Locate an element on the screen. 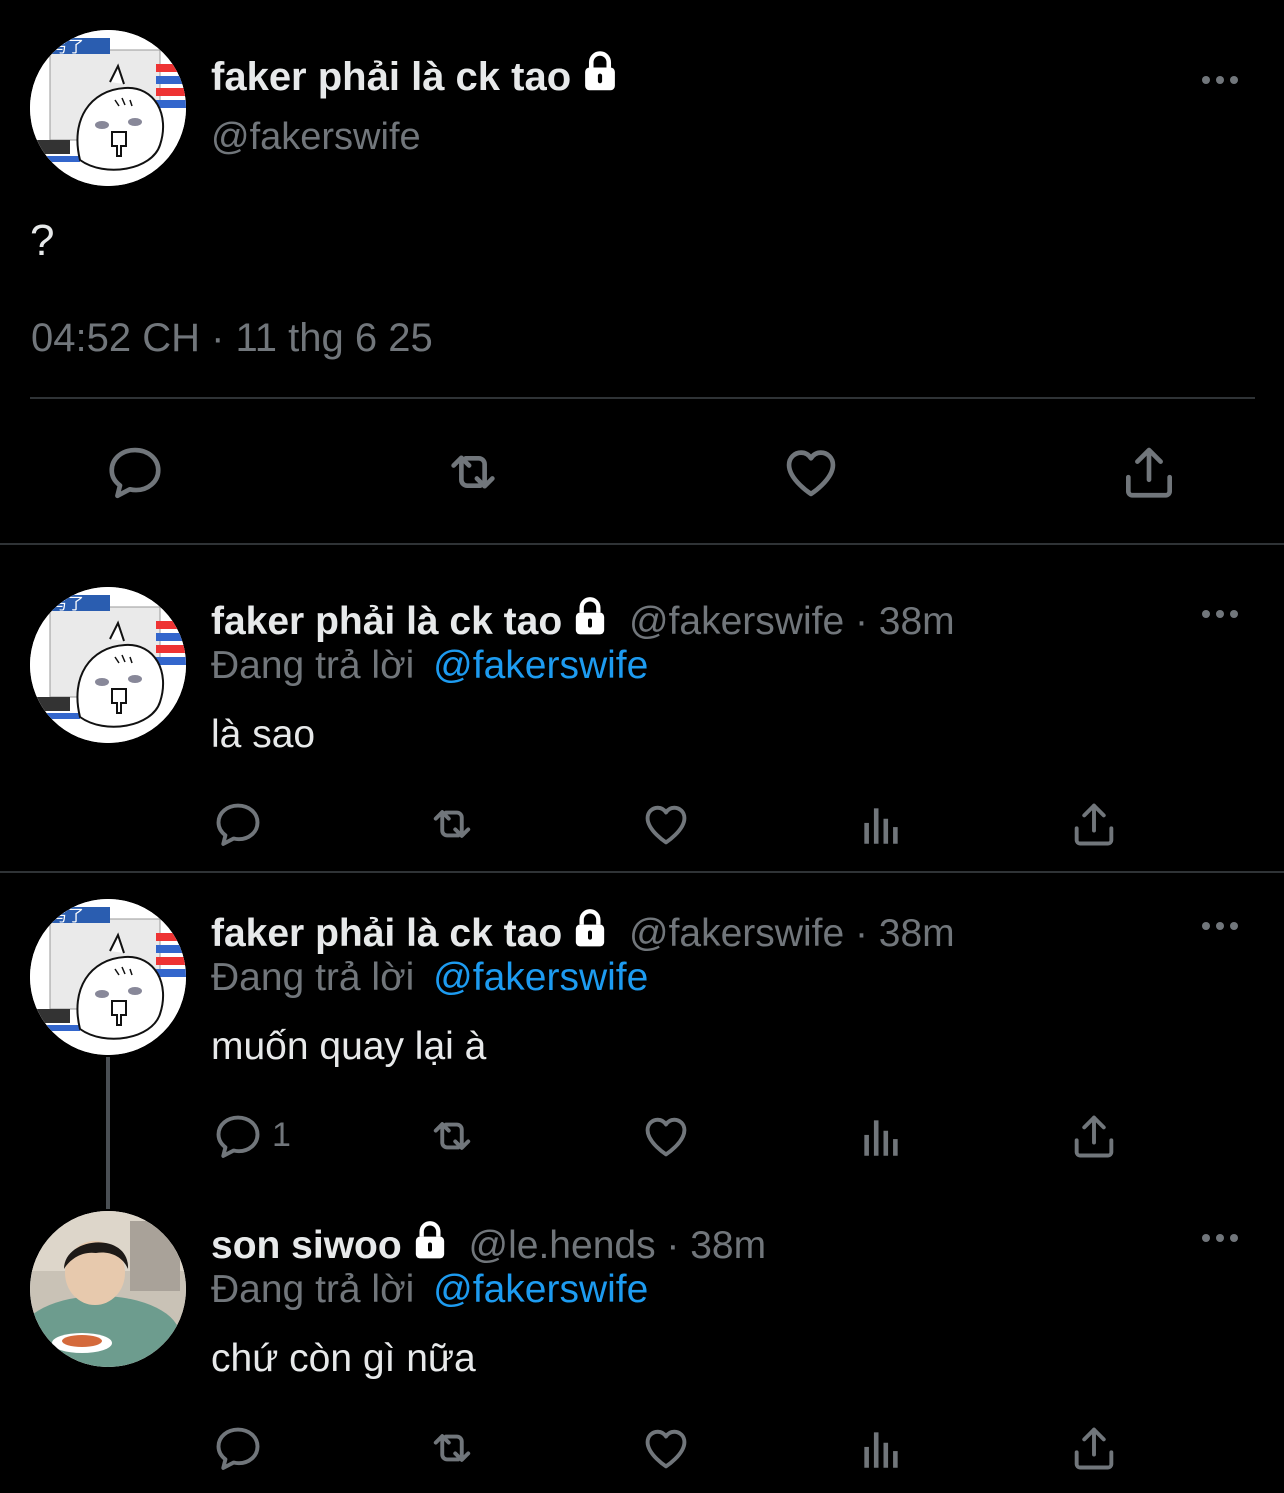  reply-text: là sao is located at coordinates (263, 734).